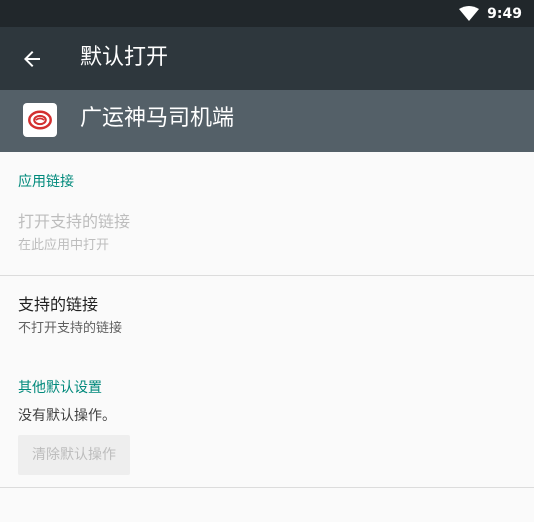 This screenshot has width=534, height=522. What do you see at coordinates (58, 304) in the screenshot?
I see `supported-links-title: 支持的链接` at bounding box center [58, 304].